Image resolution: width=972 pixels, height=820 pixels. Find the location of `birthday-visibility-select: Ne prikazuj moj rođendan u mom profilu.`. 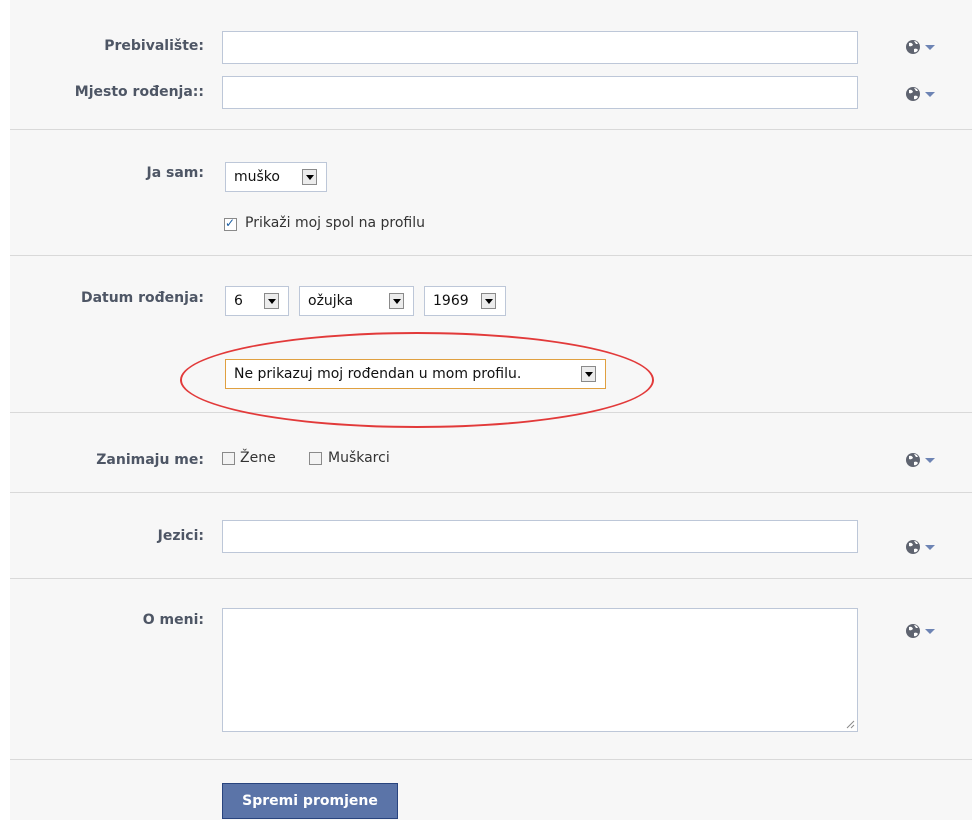

birthday-visibility-select: Ne prikazuj moj rođendan u mom profilu. is located at coordinates (415, 374).